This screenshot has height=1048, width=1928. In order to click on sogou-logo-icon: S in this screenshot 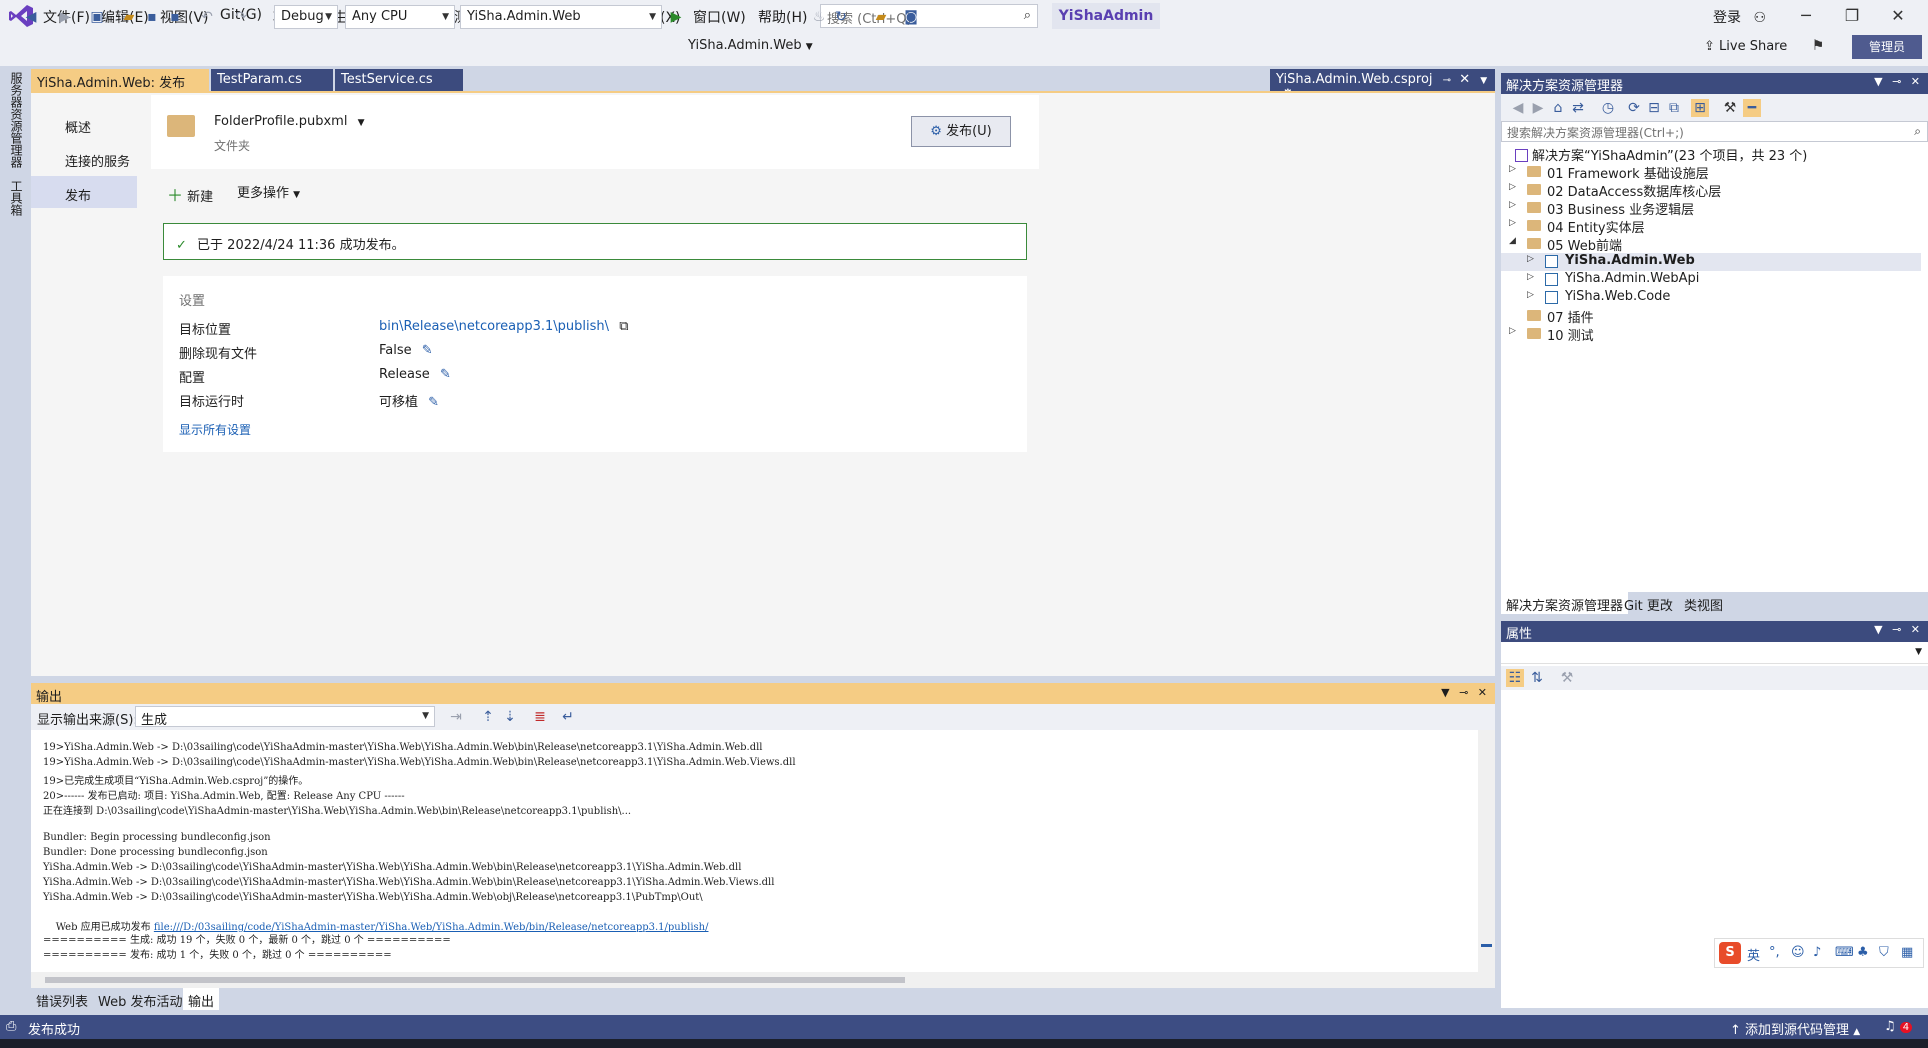, I will do `click(1730, 953)`.